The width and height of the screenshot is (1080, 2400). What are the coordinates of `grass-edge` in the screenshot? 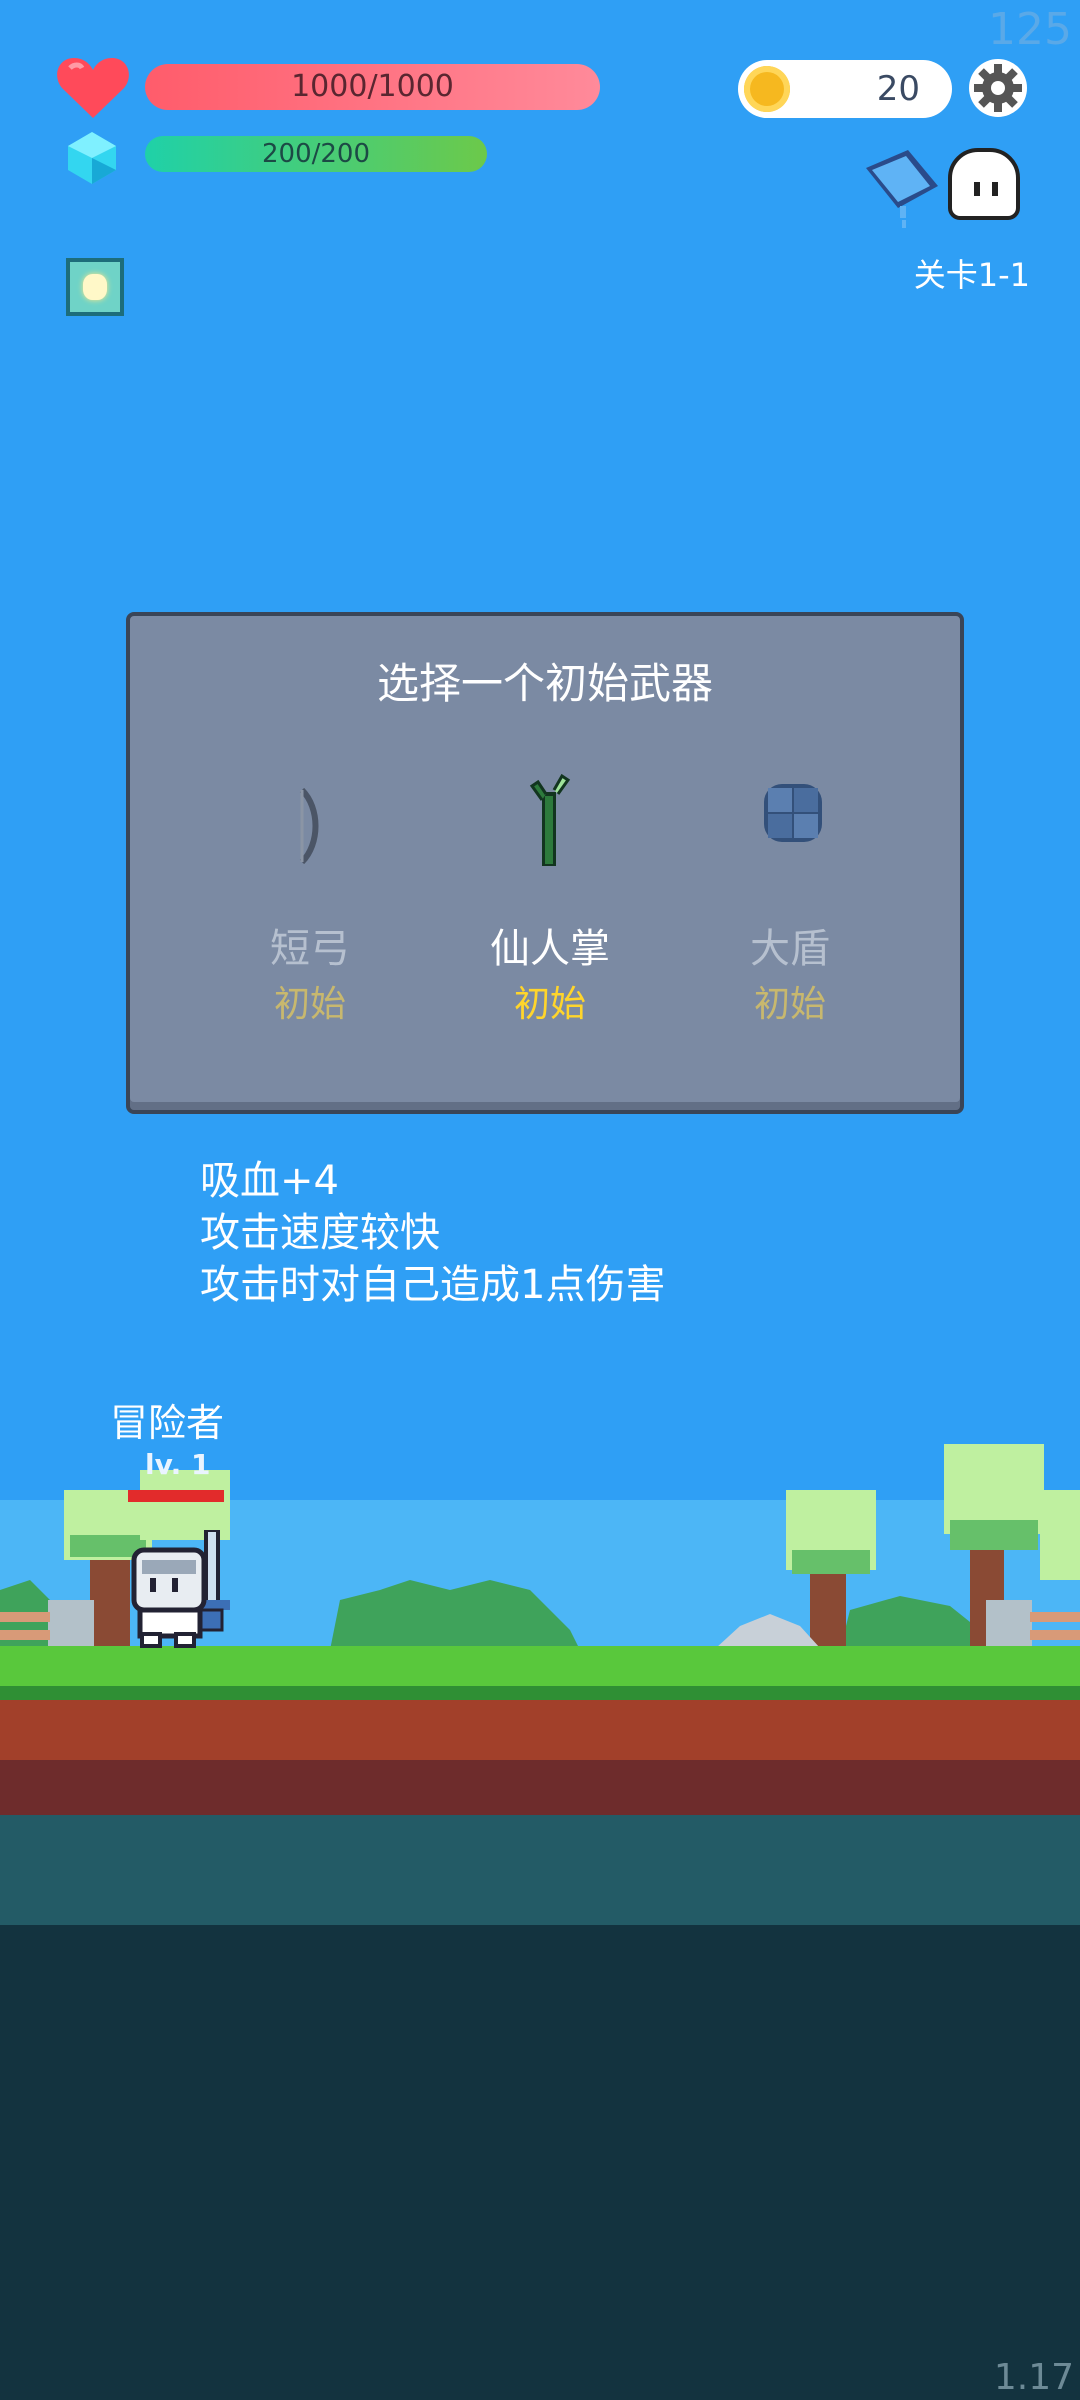 It's located at (540, 1693).